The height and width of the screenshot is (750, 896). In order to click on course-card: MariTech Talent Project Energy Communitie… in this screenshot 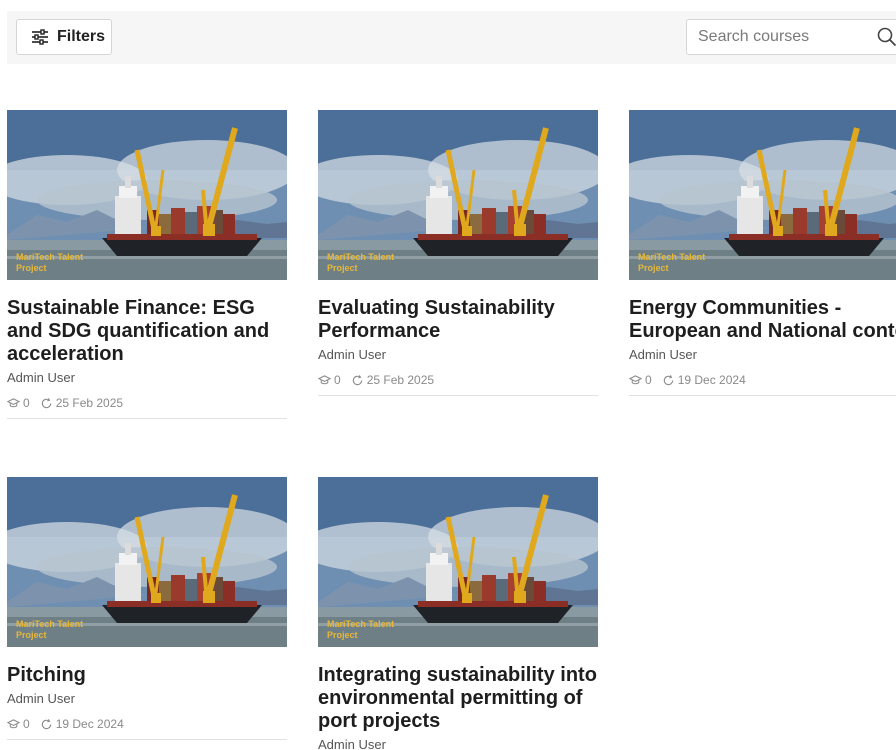, I will do `click(762, 253)`.